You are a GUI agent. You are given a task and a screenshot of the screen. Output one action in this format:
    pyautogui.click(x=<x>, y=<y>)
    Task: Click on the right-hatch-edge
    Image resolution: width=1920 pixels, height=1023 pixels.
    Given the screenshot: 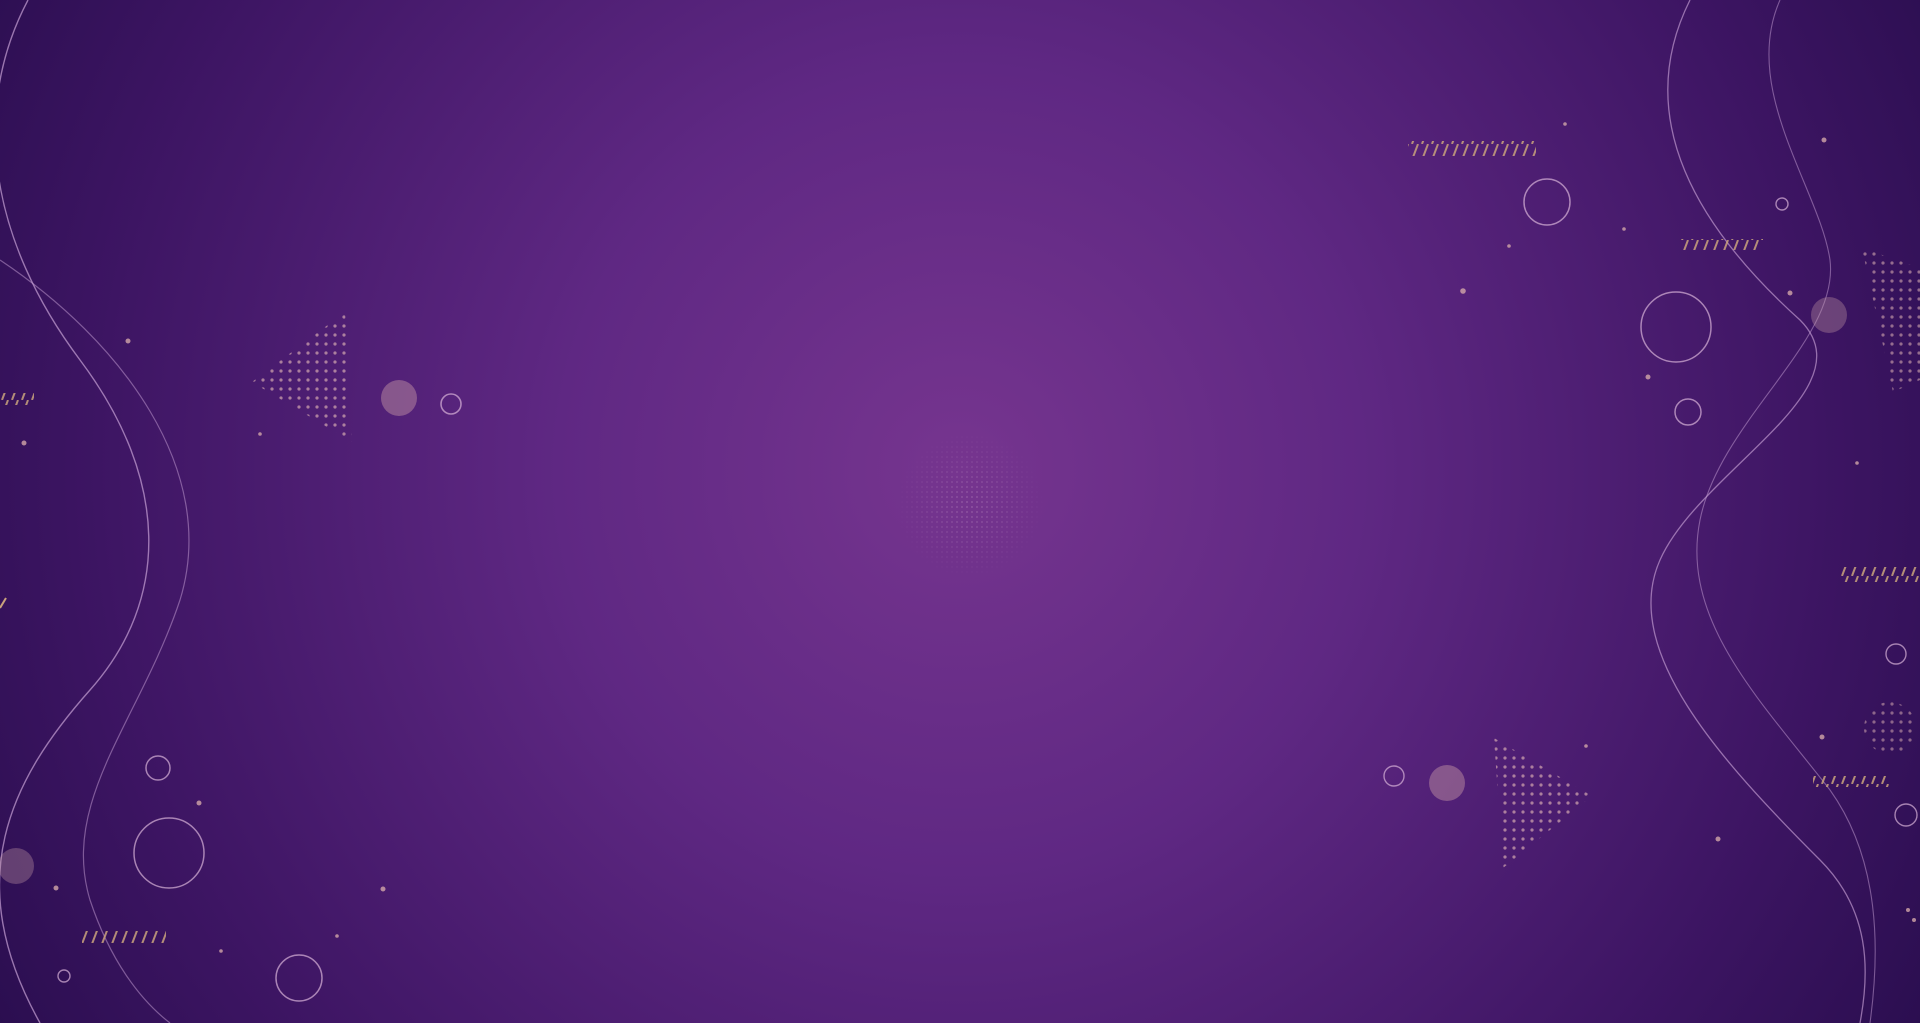 What is the action you would take?
    pyautogui.click(x=1880, y=574)
    